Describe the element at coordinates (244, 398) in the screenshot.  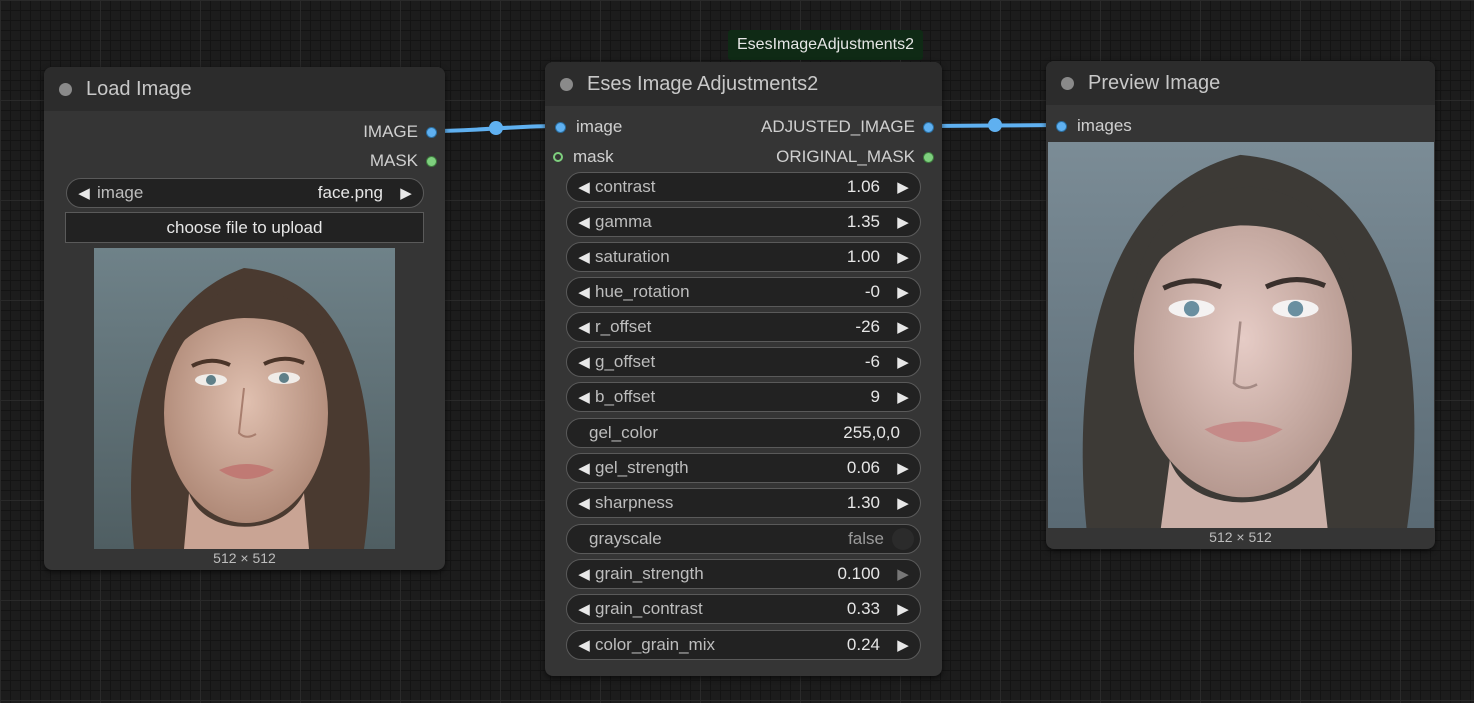
I see `source-image-preview` at that location.